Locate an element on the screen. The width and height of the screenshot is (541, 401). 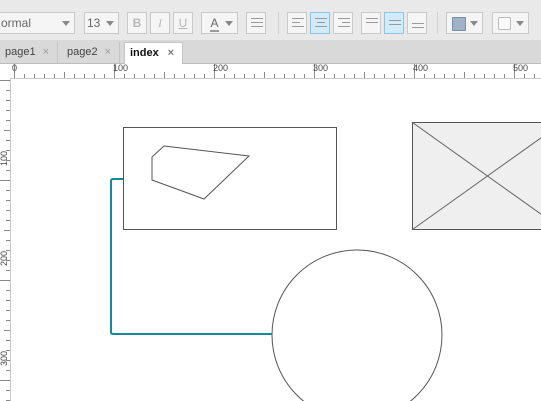
horizontal-ruler-ticks is located at coordinates (274, 71).